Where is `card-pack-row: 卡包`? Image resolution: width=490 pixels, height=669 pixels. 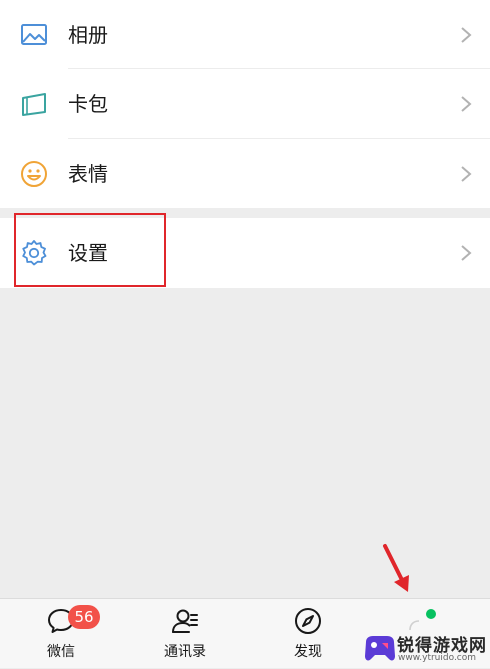
card-pack-row: 卡包 is located at coordinates (245, 104).